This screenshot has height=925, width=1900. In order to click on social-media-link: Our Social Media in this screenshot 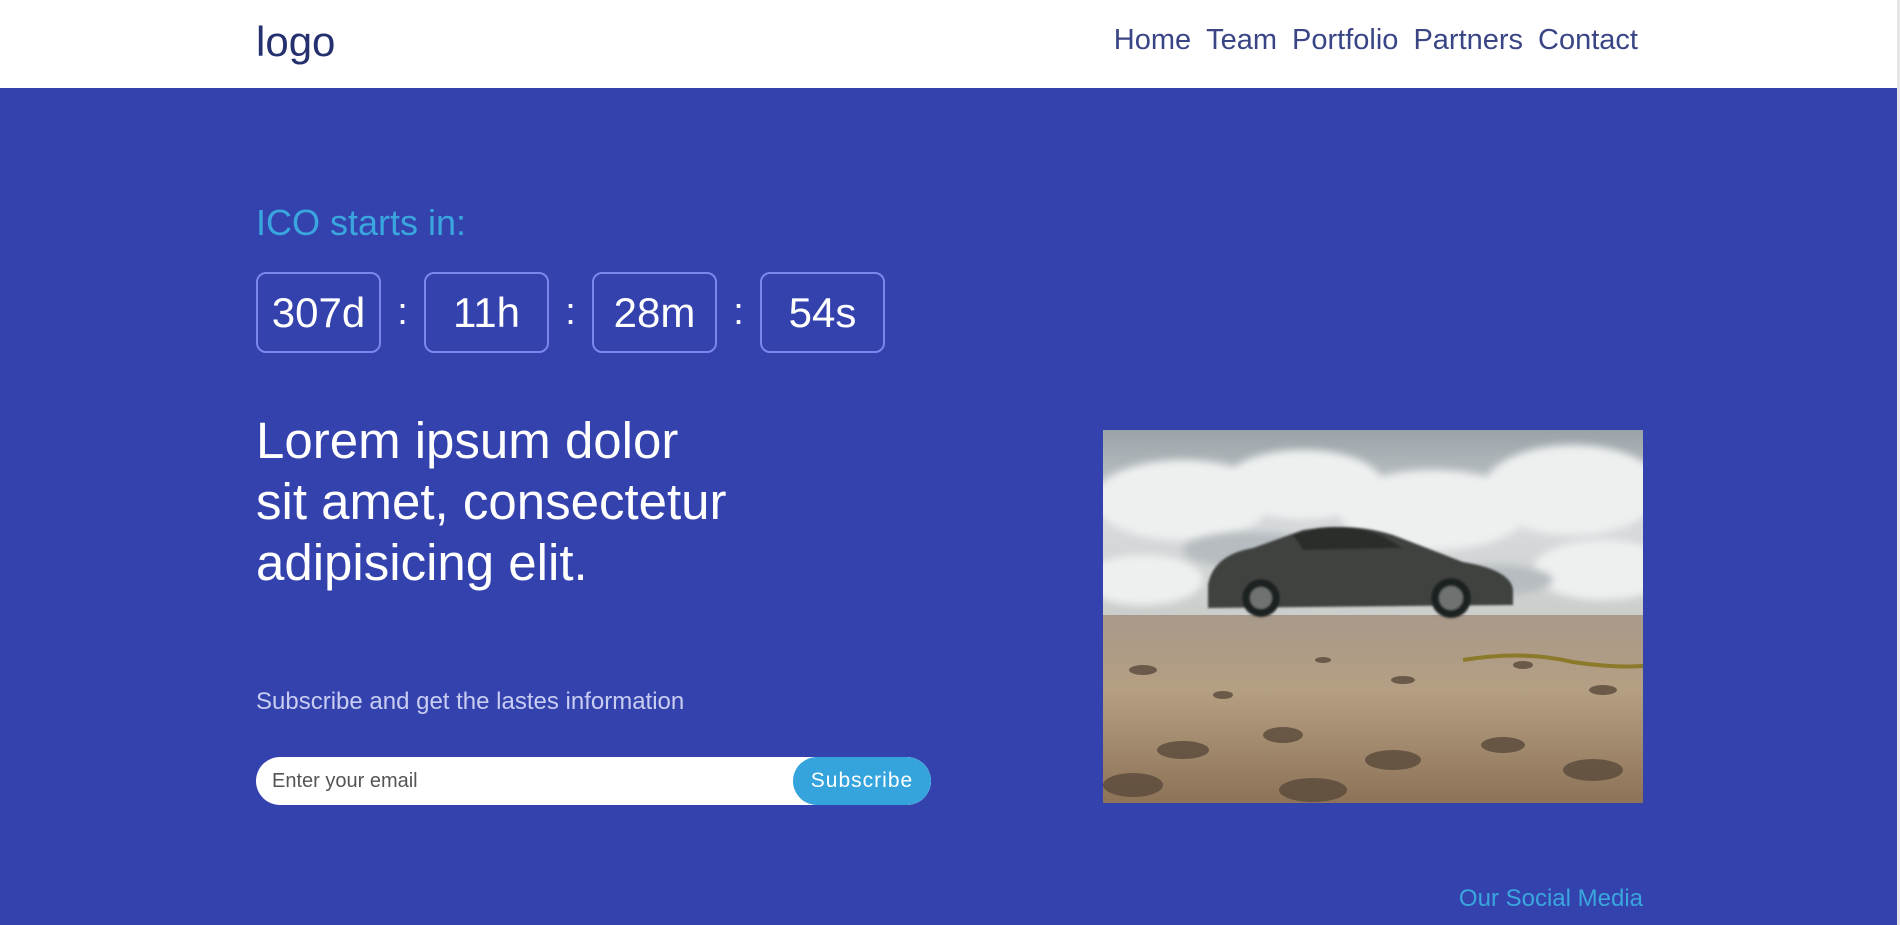, I will do `click(1551, 899)`.